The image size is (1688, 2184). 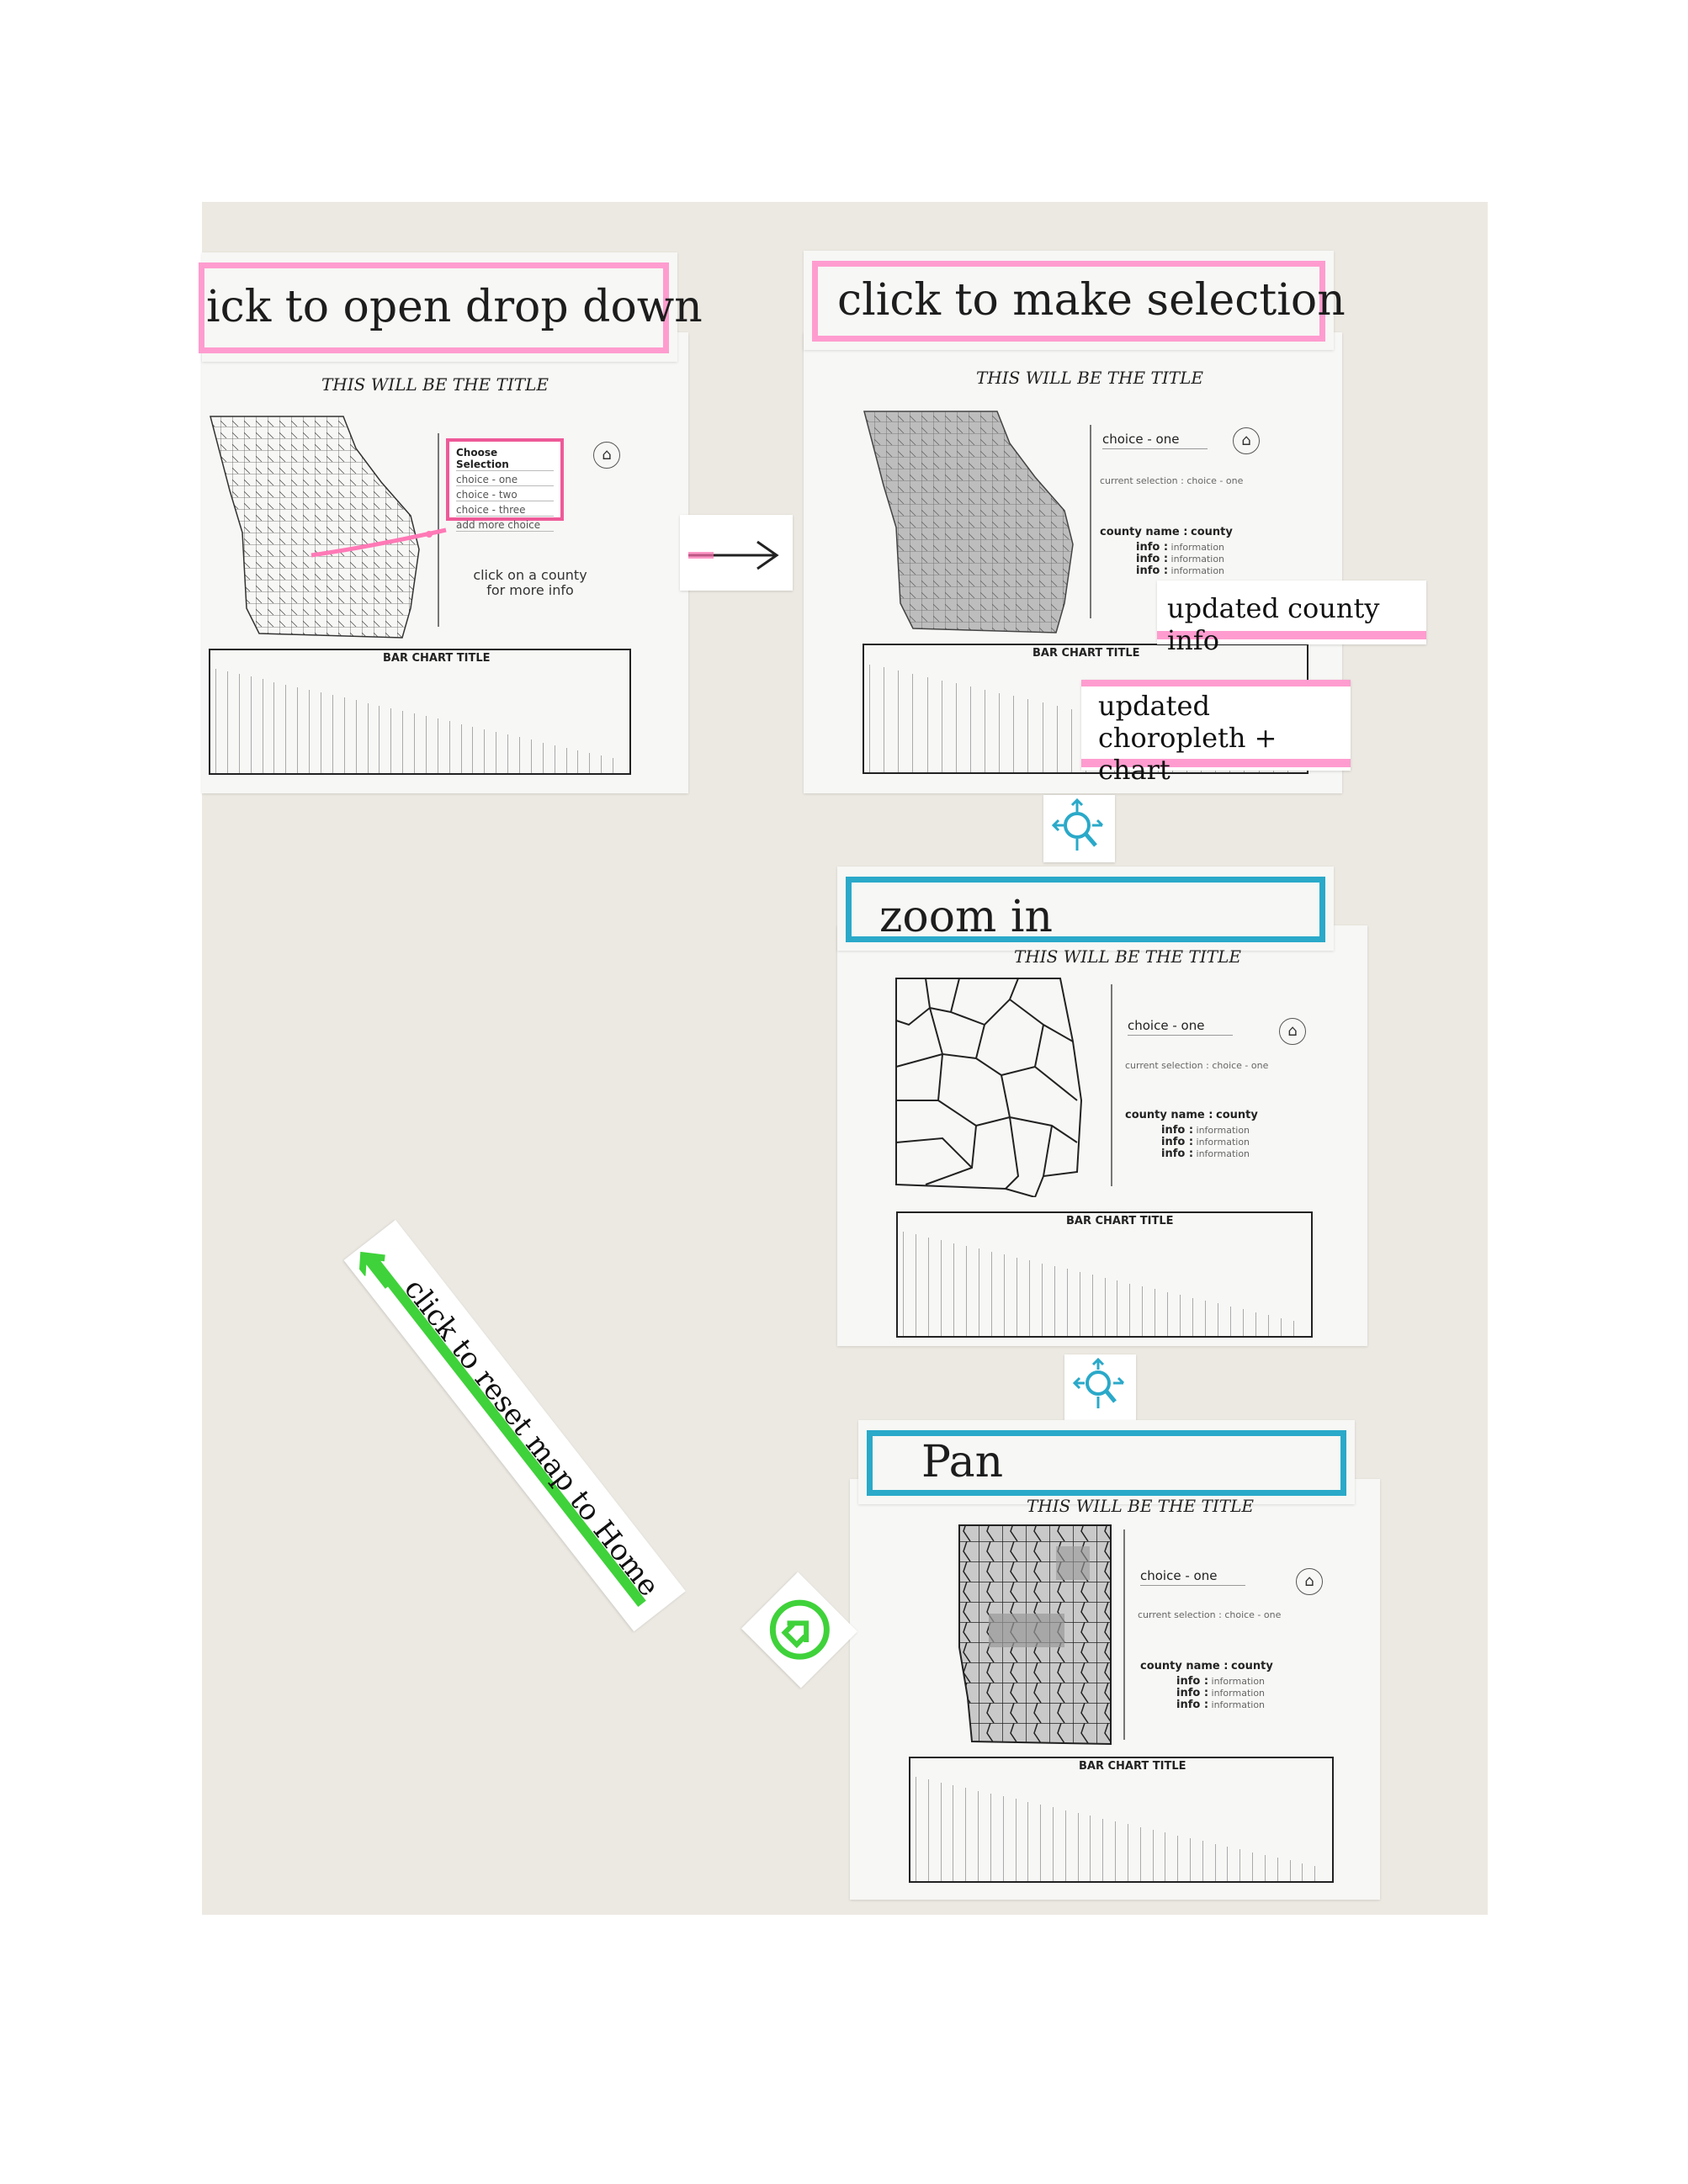 I want to click on updated-county-info-note: updated county info, so click(x=1291, y=618).